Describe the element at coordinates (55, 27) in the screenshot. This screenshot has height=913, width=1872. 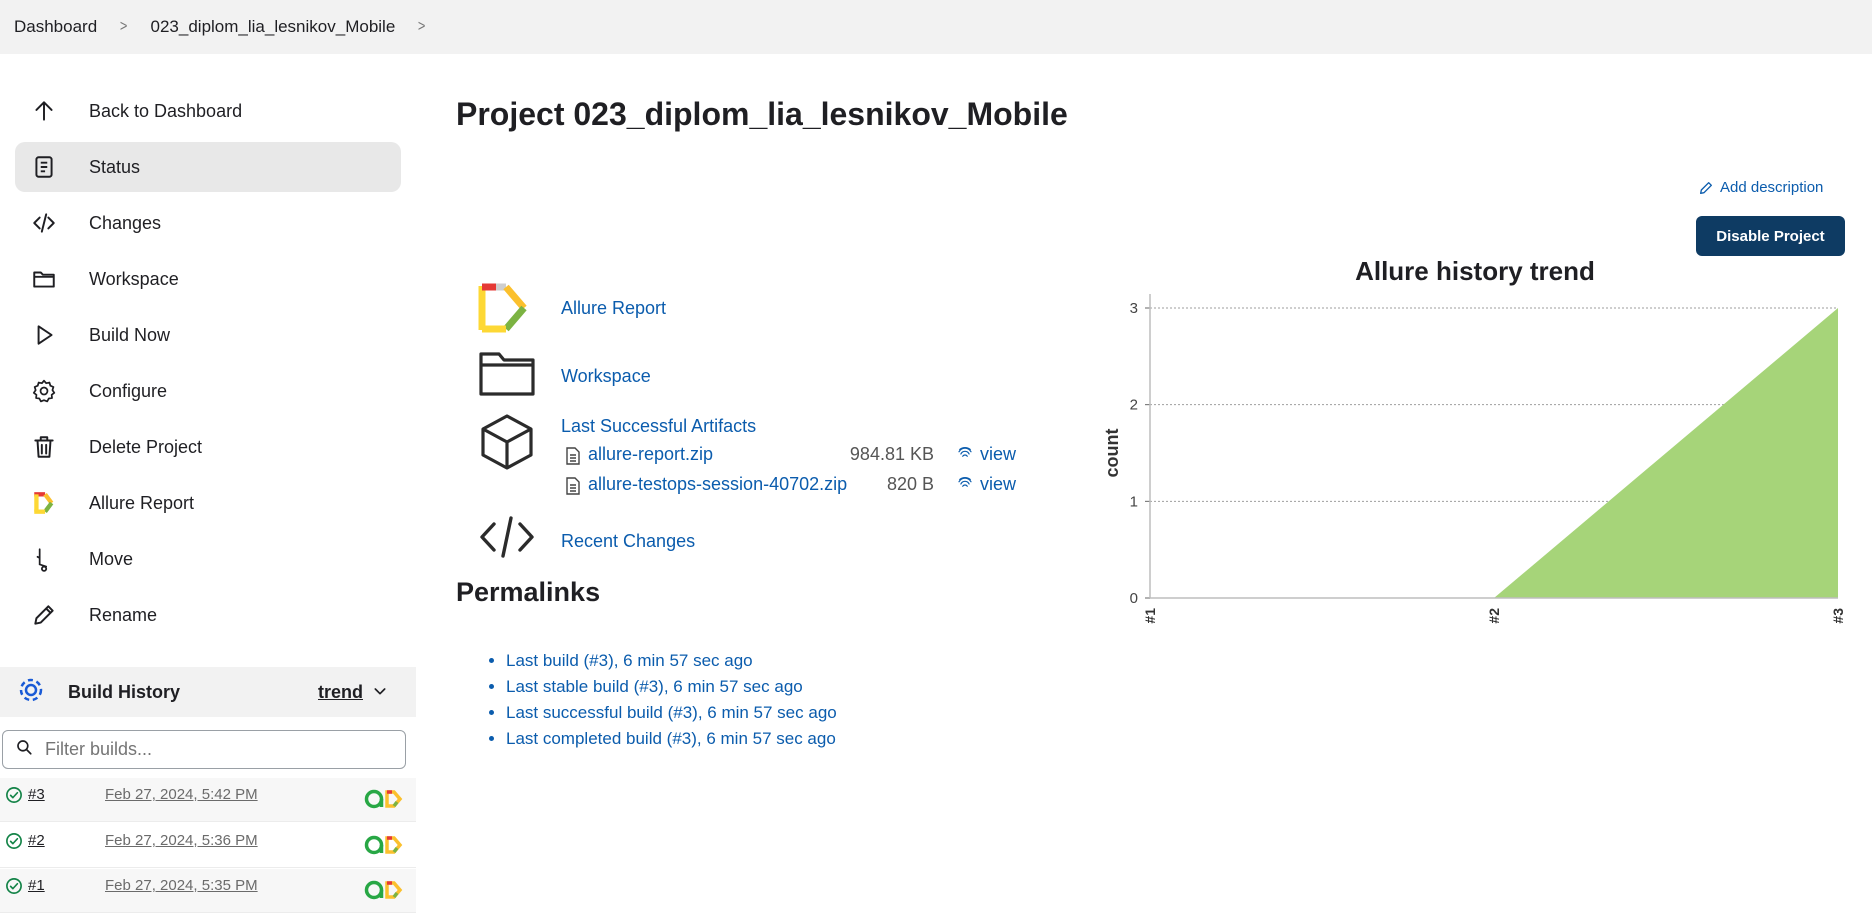
I see `breadcrumb-dashboard: Dashboard` at that location.